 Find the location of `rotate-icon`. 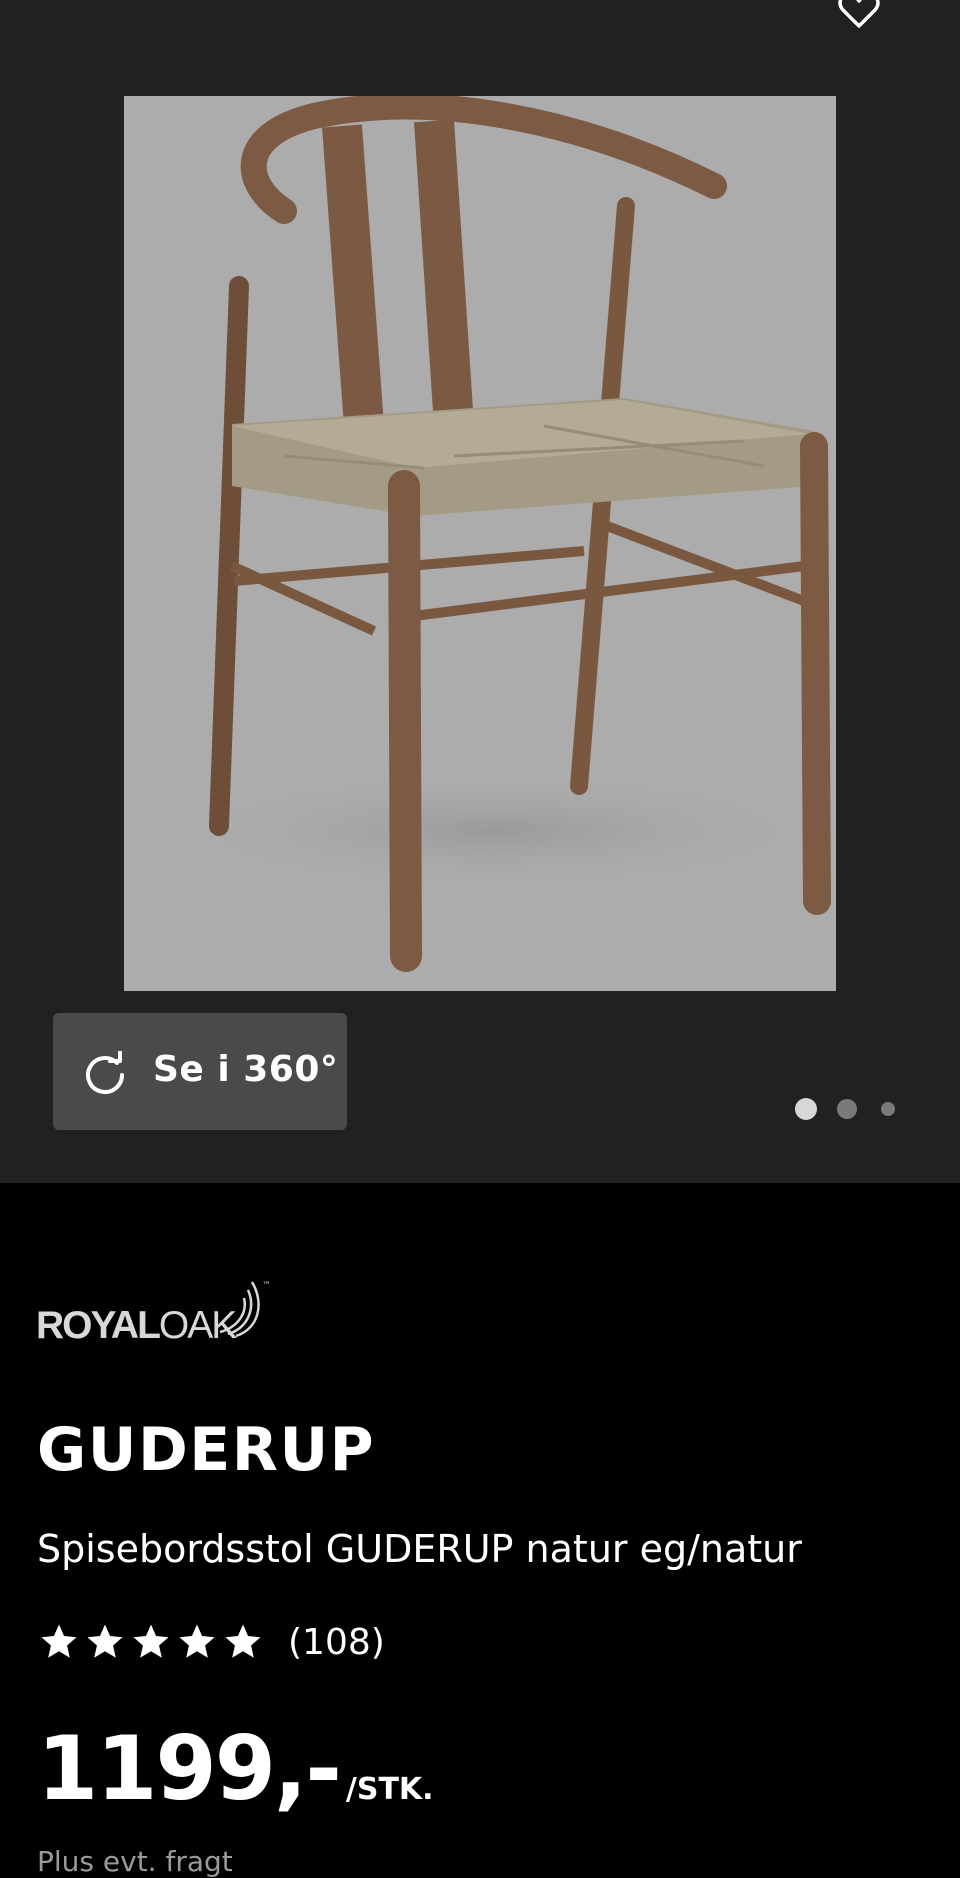

rotate-icon is located at coordinates (105, 1073).